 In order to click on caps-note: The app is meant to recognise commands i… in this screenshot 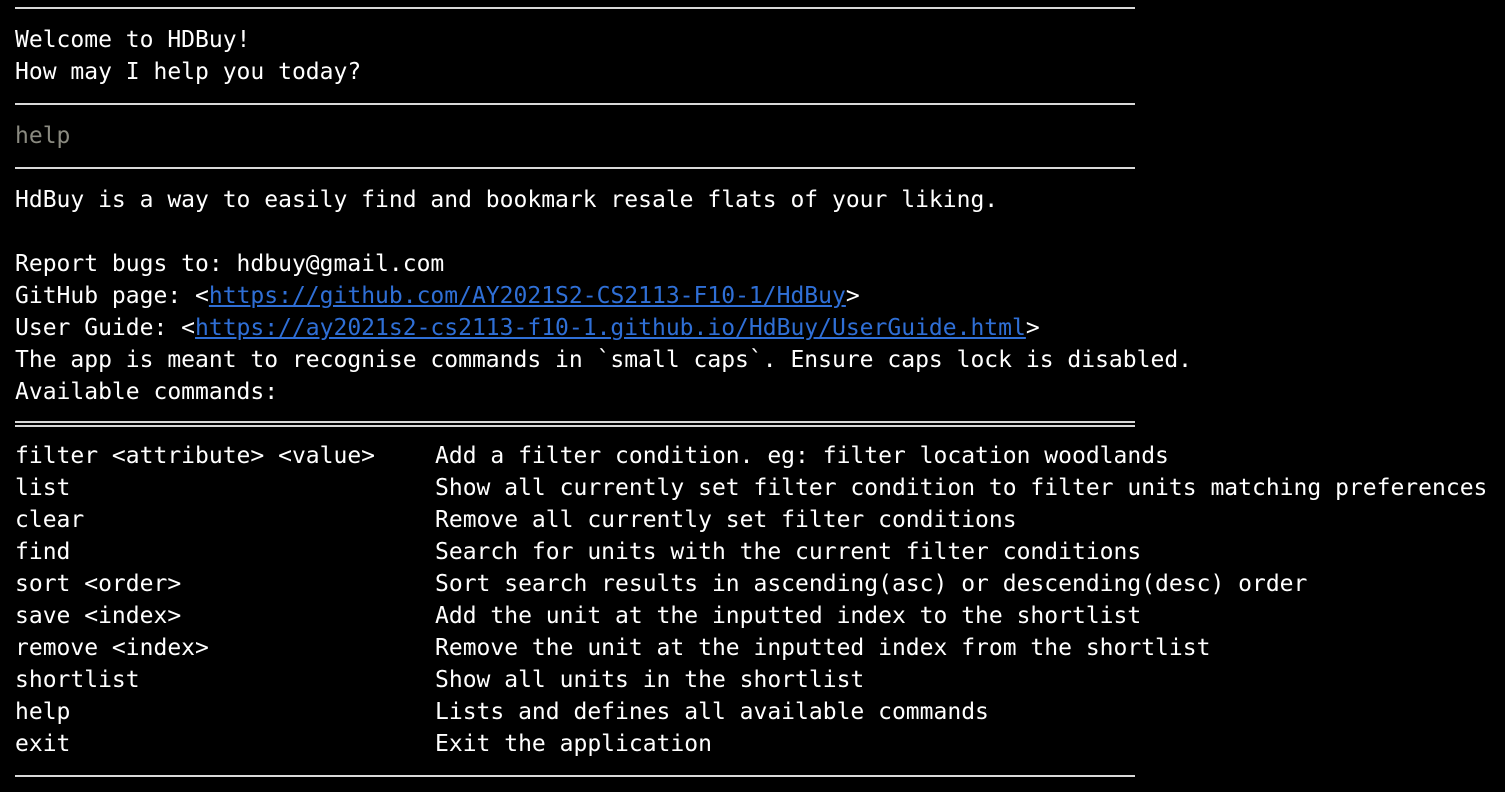, I will do `click(604, 360)`.